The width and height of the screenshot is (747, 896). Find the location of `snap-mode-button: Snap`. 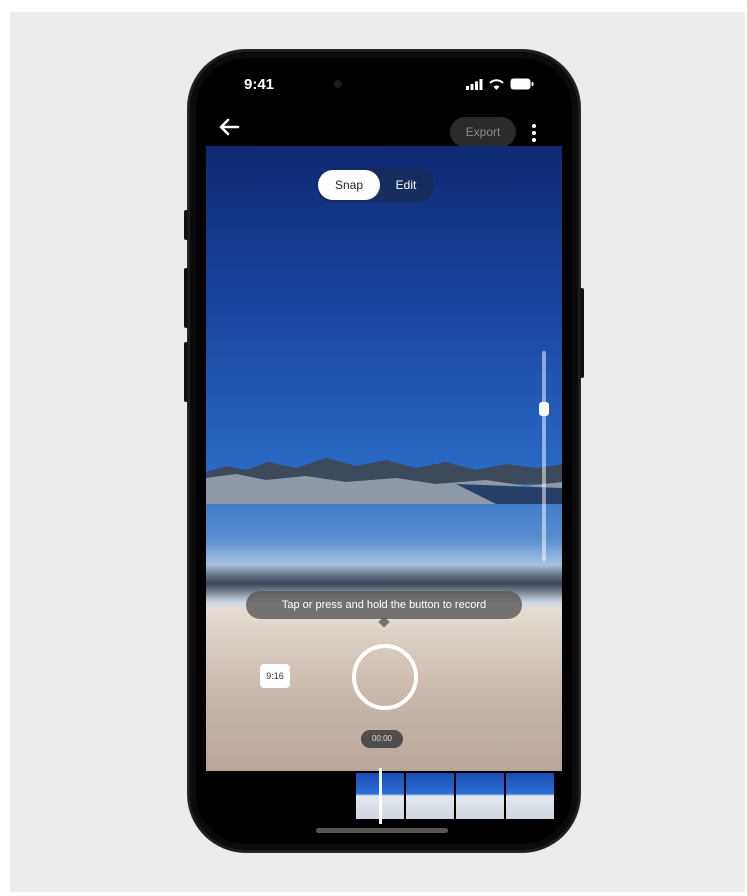

snap-mode-button: Snap is located at coordinates (349, 185).